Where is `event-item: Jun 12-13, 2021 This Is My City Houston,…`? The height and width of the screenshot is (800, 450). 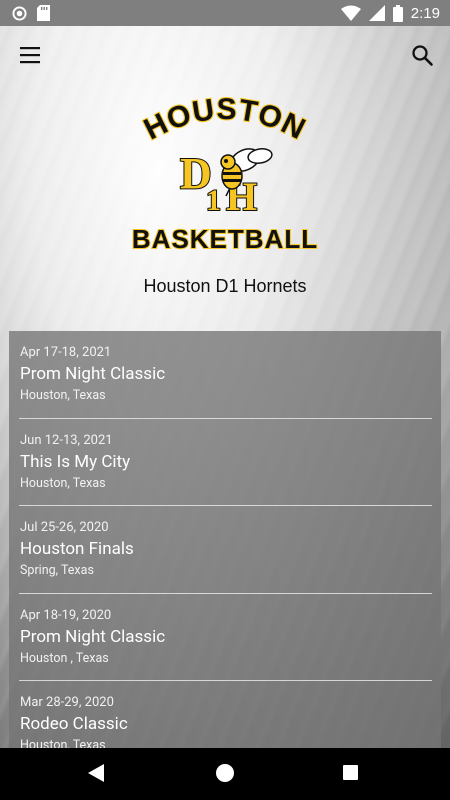 event-item: Jun 12-13, 2021 This Is My City Houston,… is located at coordinates (225, 462).